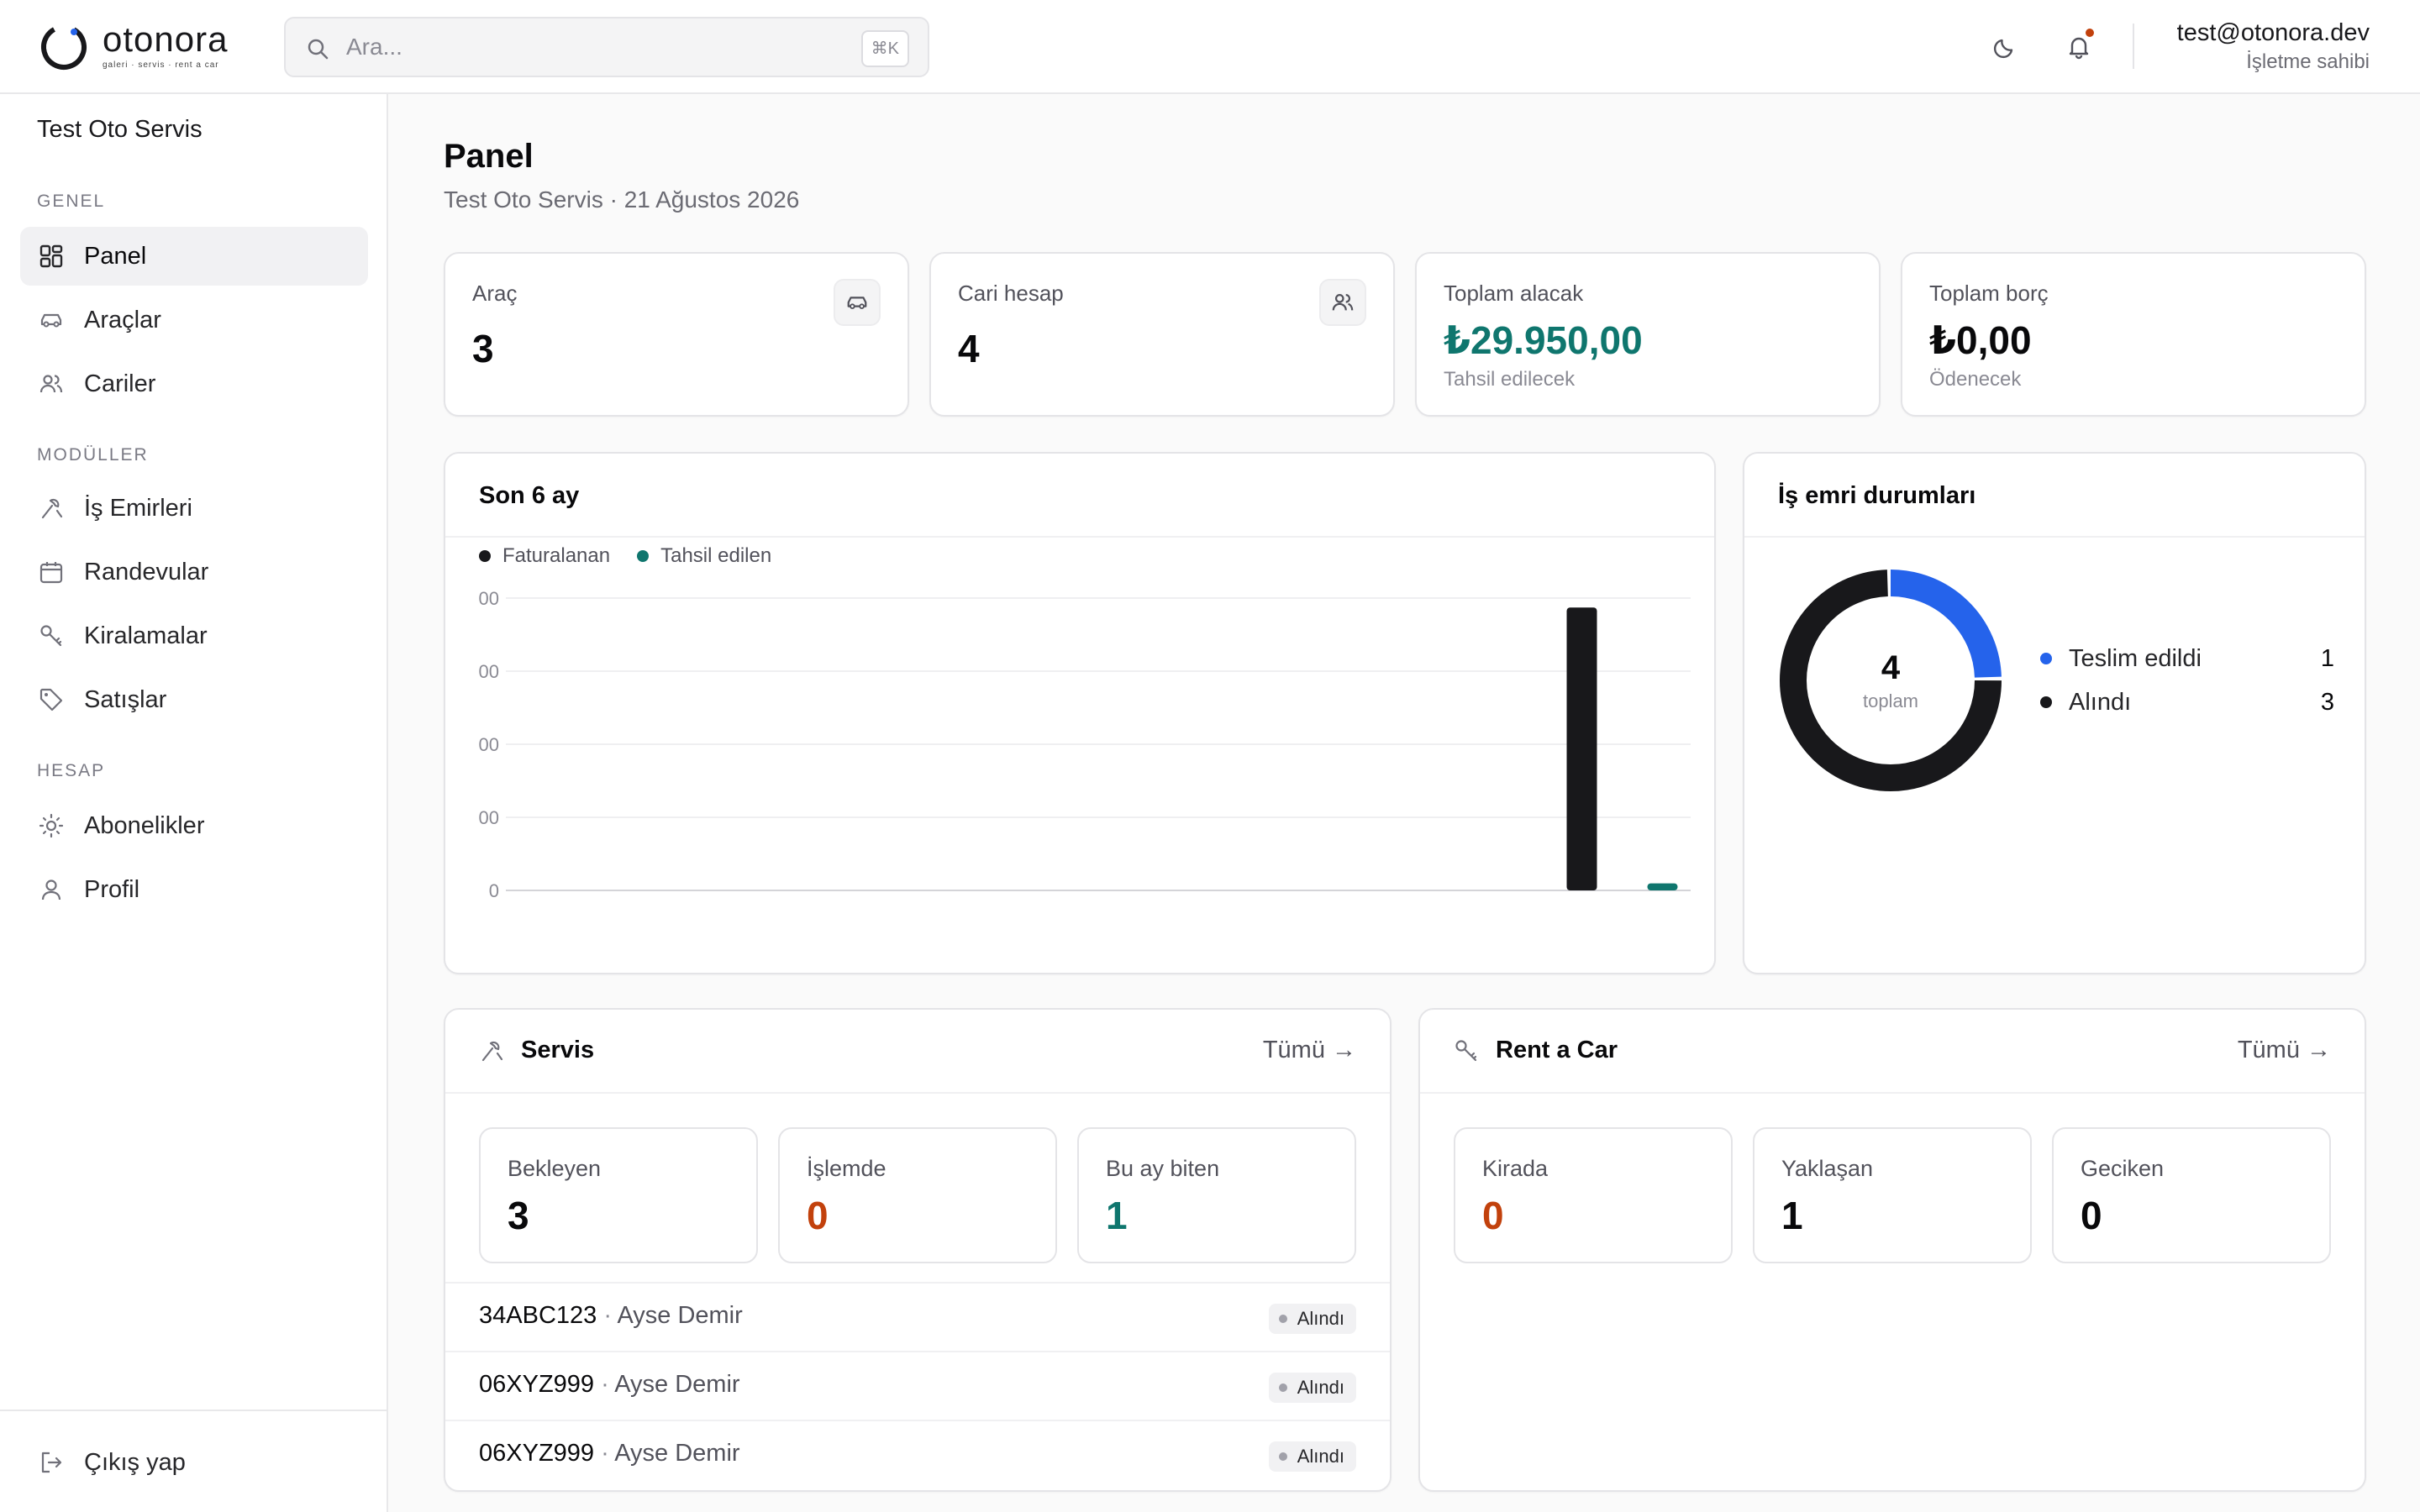 The width and height of the screenshot is (2420, 1512). What do you see at coordinates (2284, 1050) in the screenshot?
I see `rent-see-all-link: Tümü →` at bounding box center [2284, 1050].